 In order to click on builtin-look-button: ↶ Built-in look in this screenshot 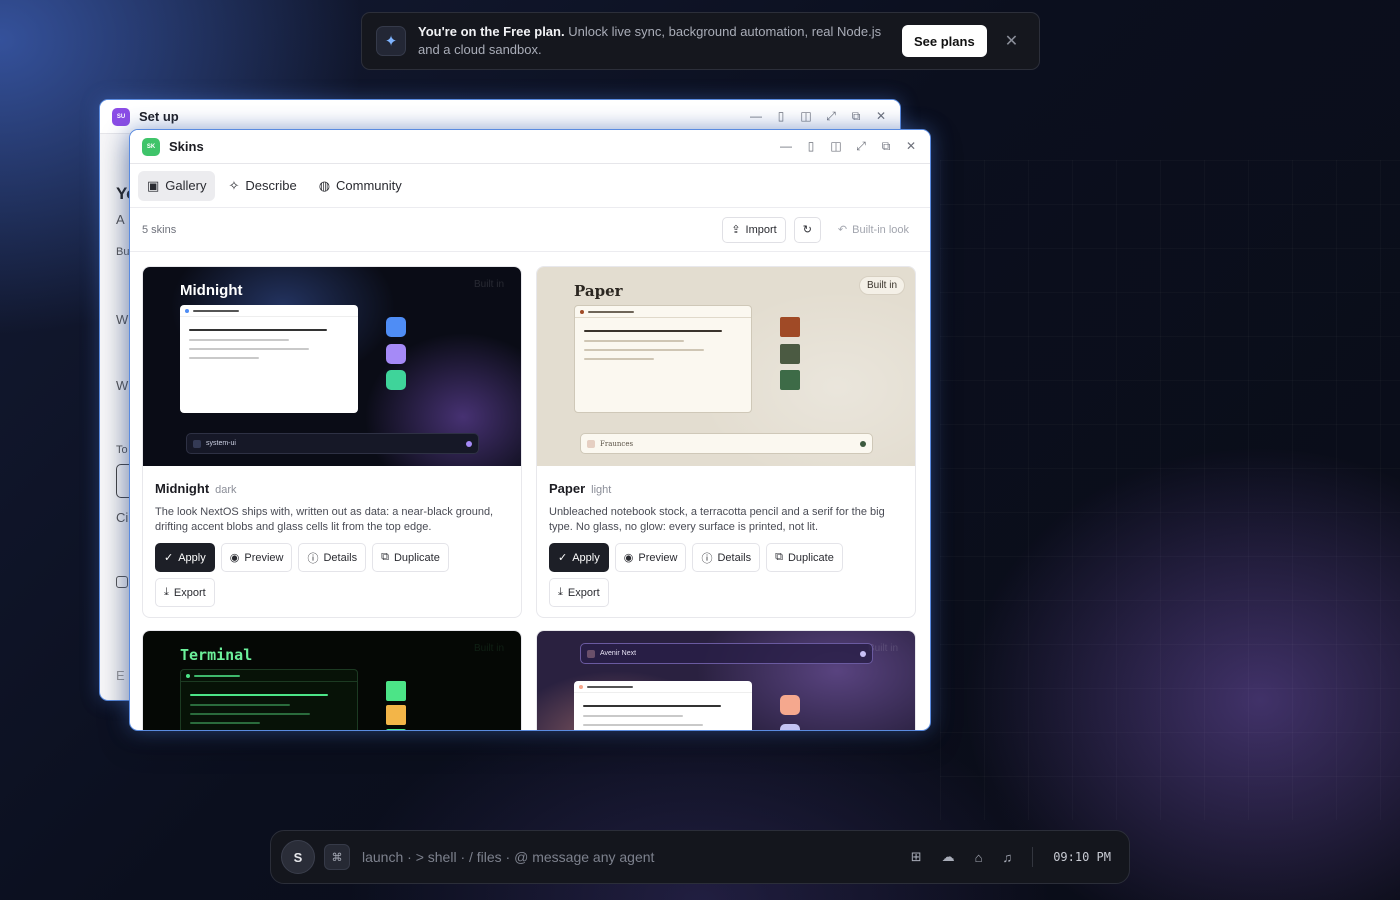, I will do `click(873, 229)`.